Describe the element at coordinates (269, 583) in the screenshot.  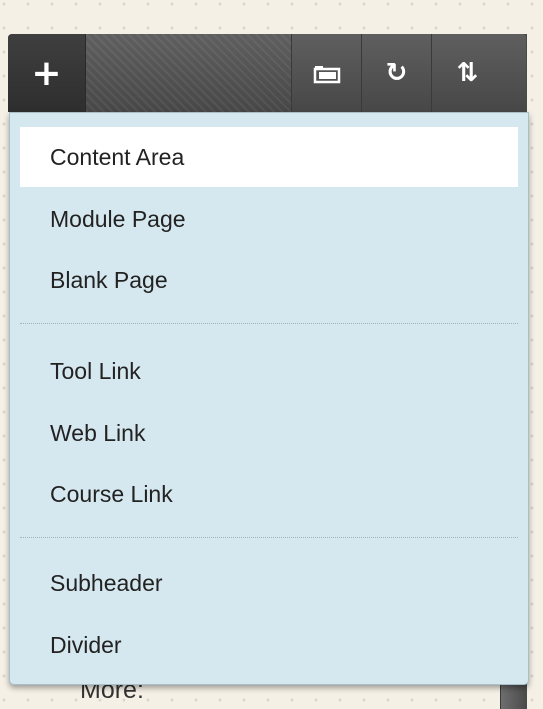
I see `menu-item-subheader: Subheader` at that location.